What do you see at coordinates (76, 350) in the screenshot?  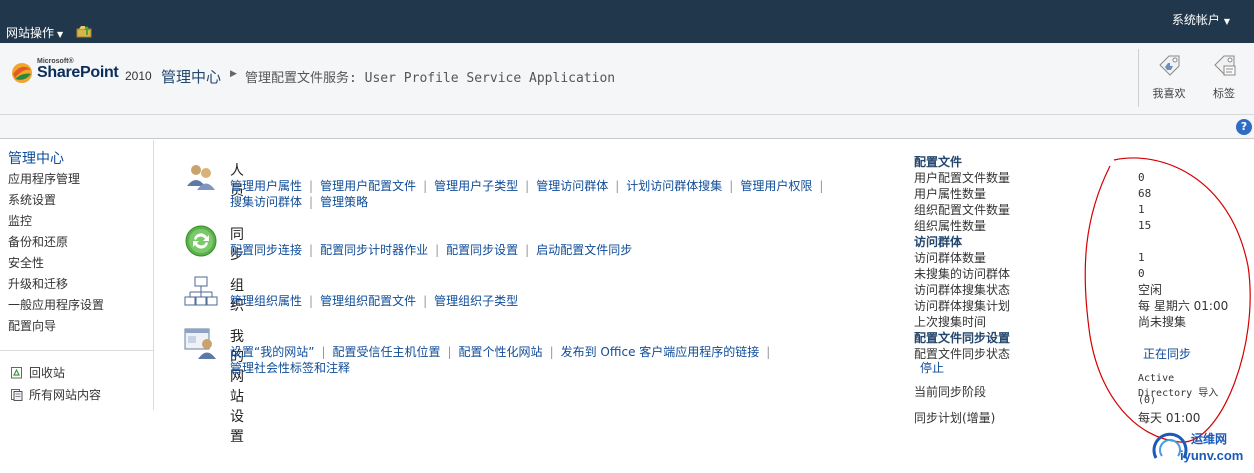 I see `nav-divider` at bounding box center [76, 350].